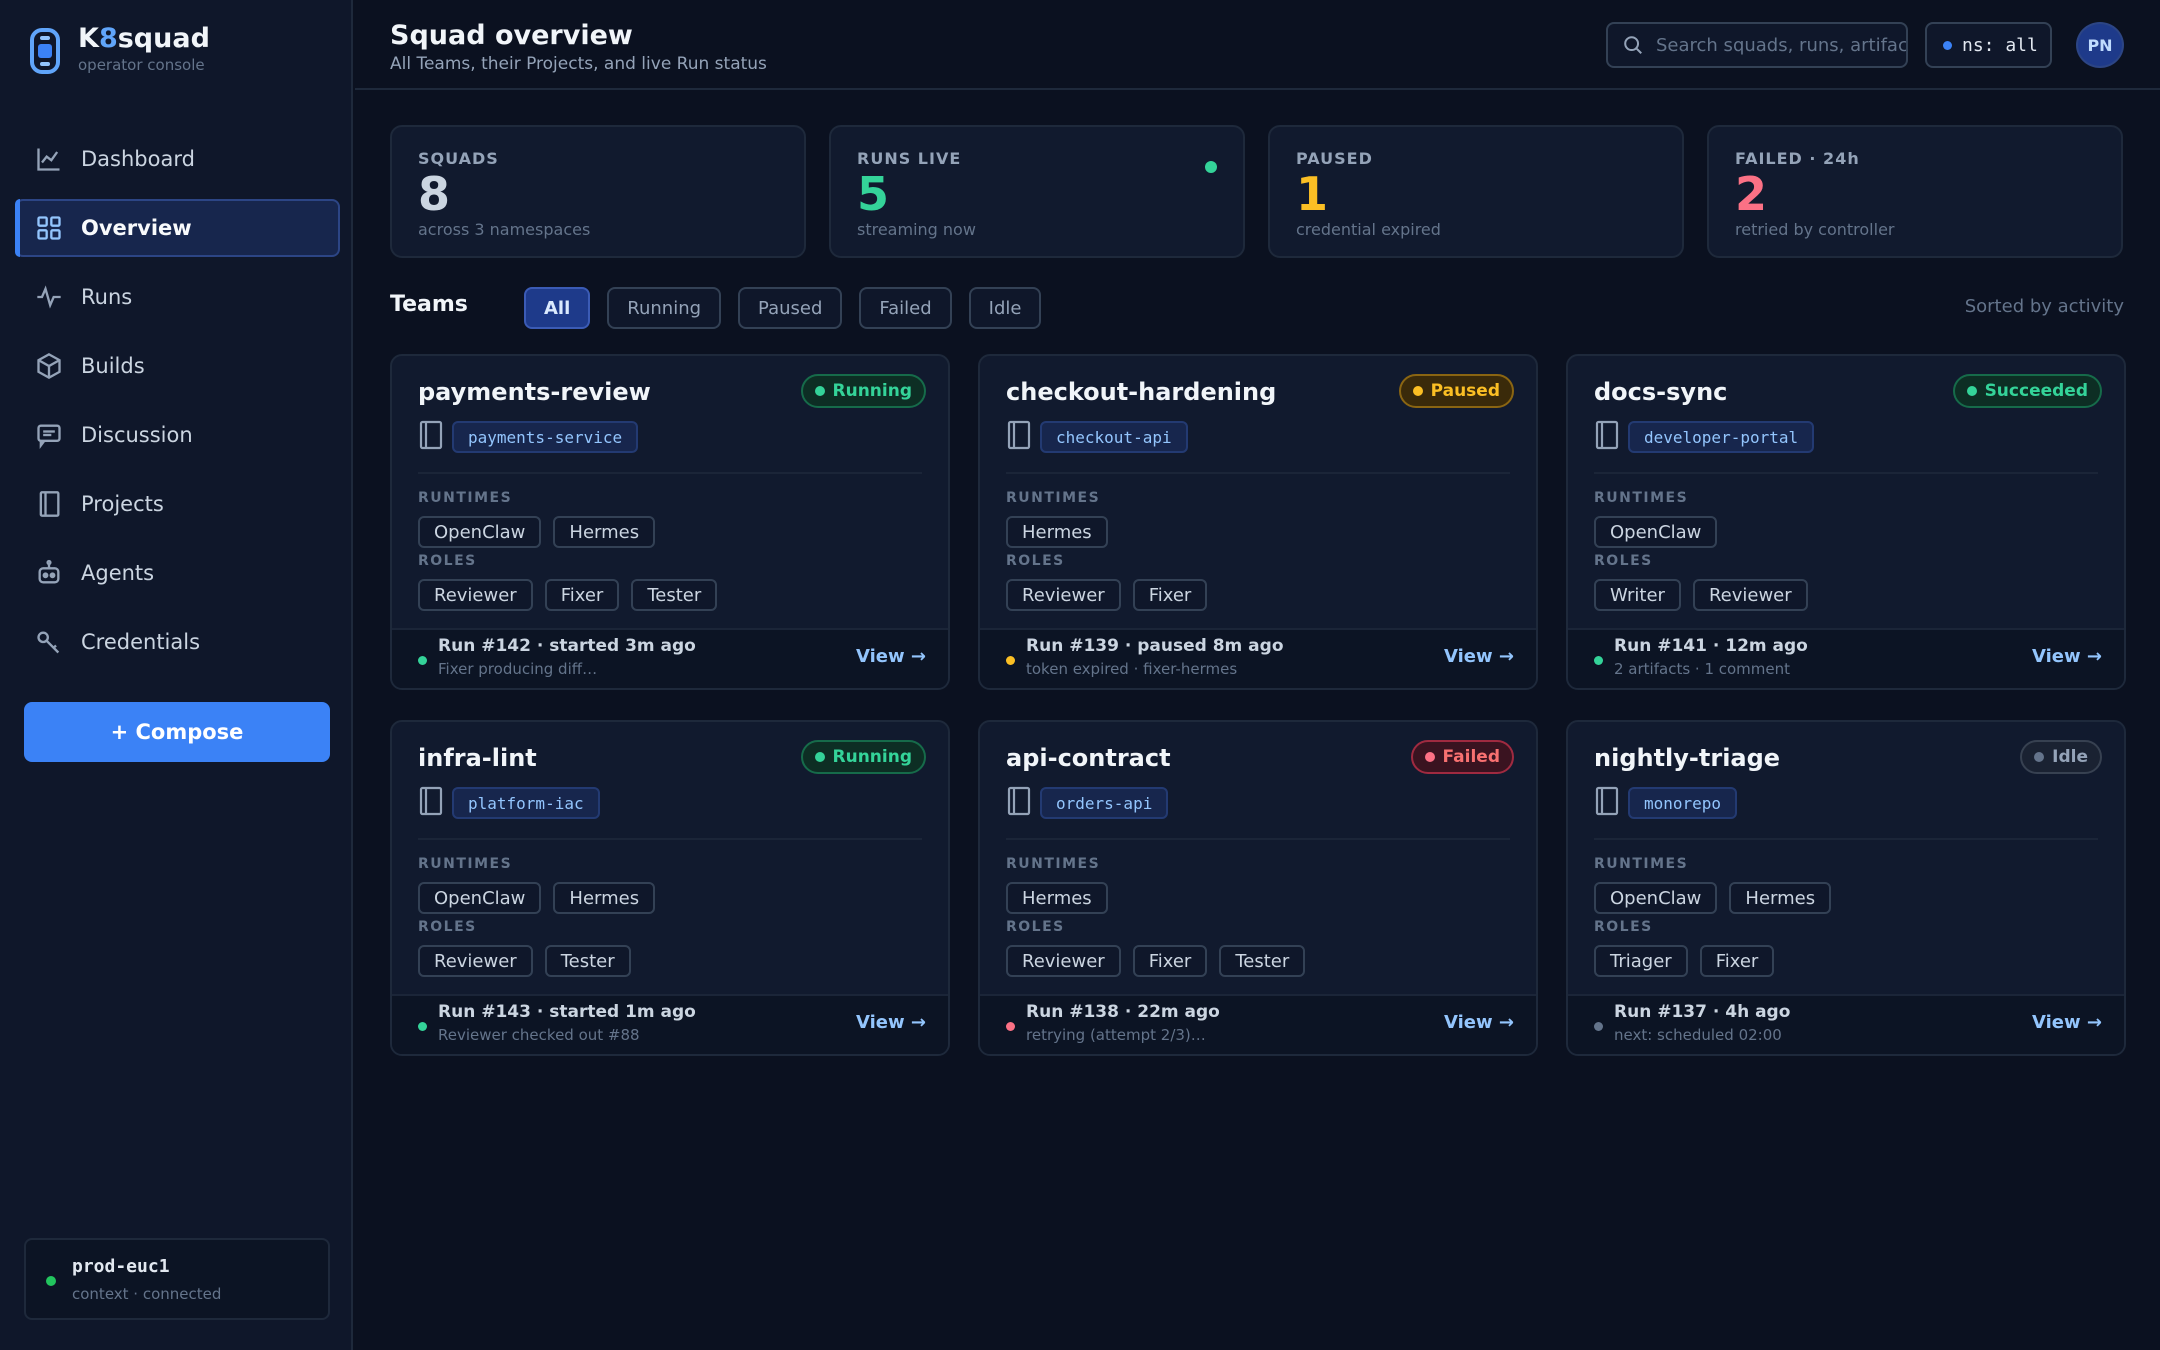  I want to click on stat-card-failed: FAILED · 24h 2 retried by controller, so click(1915, 191).